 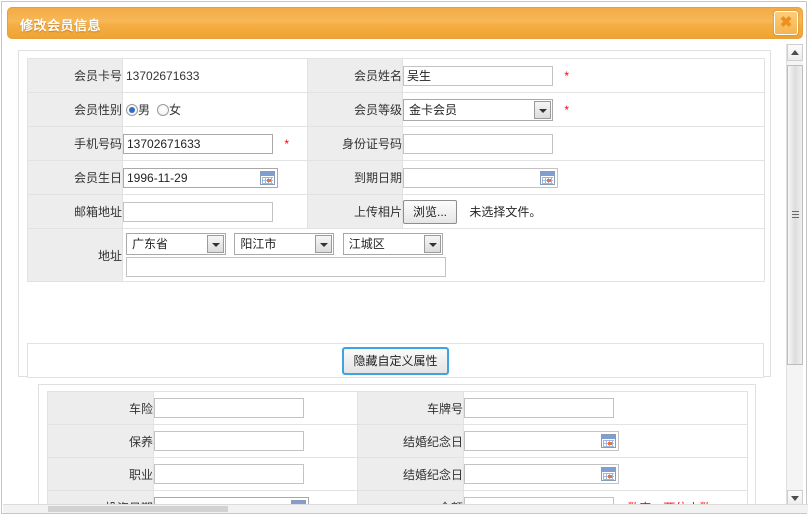 What do you see at coordinates (138, 509) in the screenshot?
I see `horizontal-scrollbar-thumb` at bounding box center [138, 509].